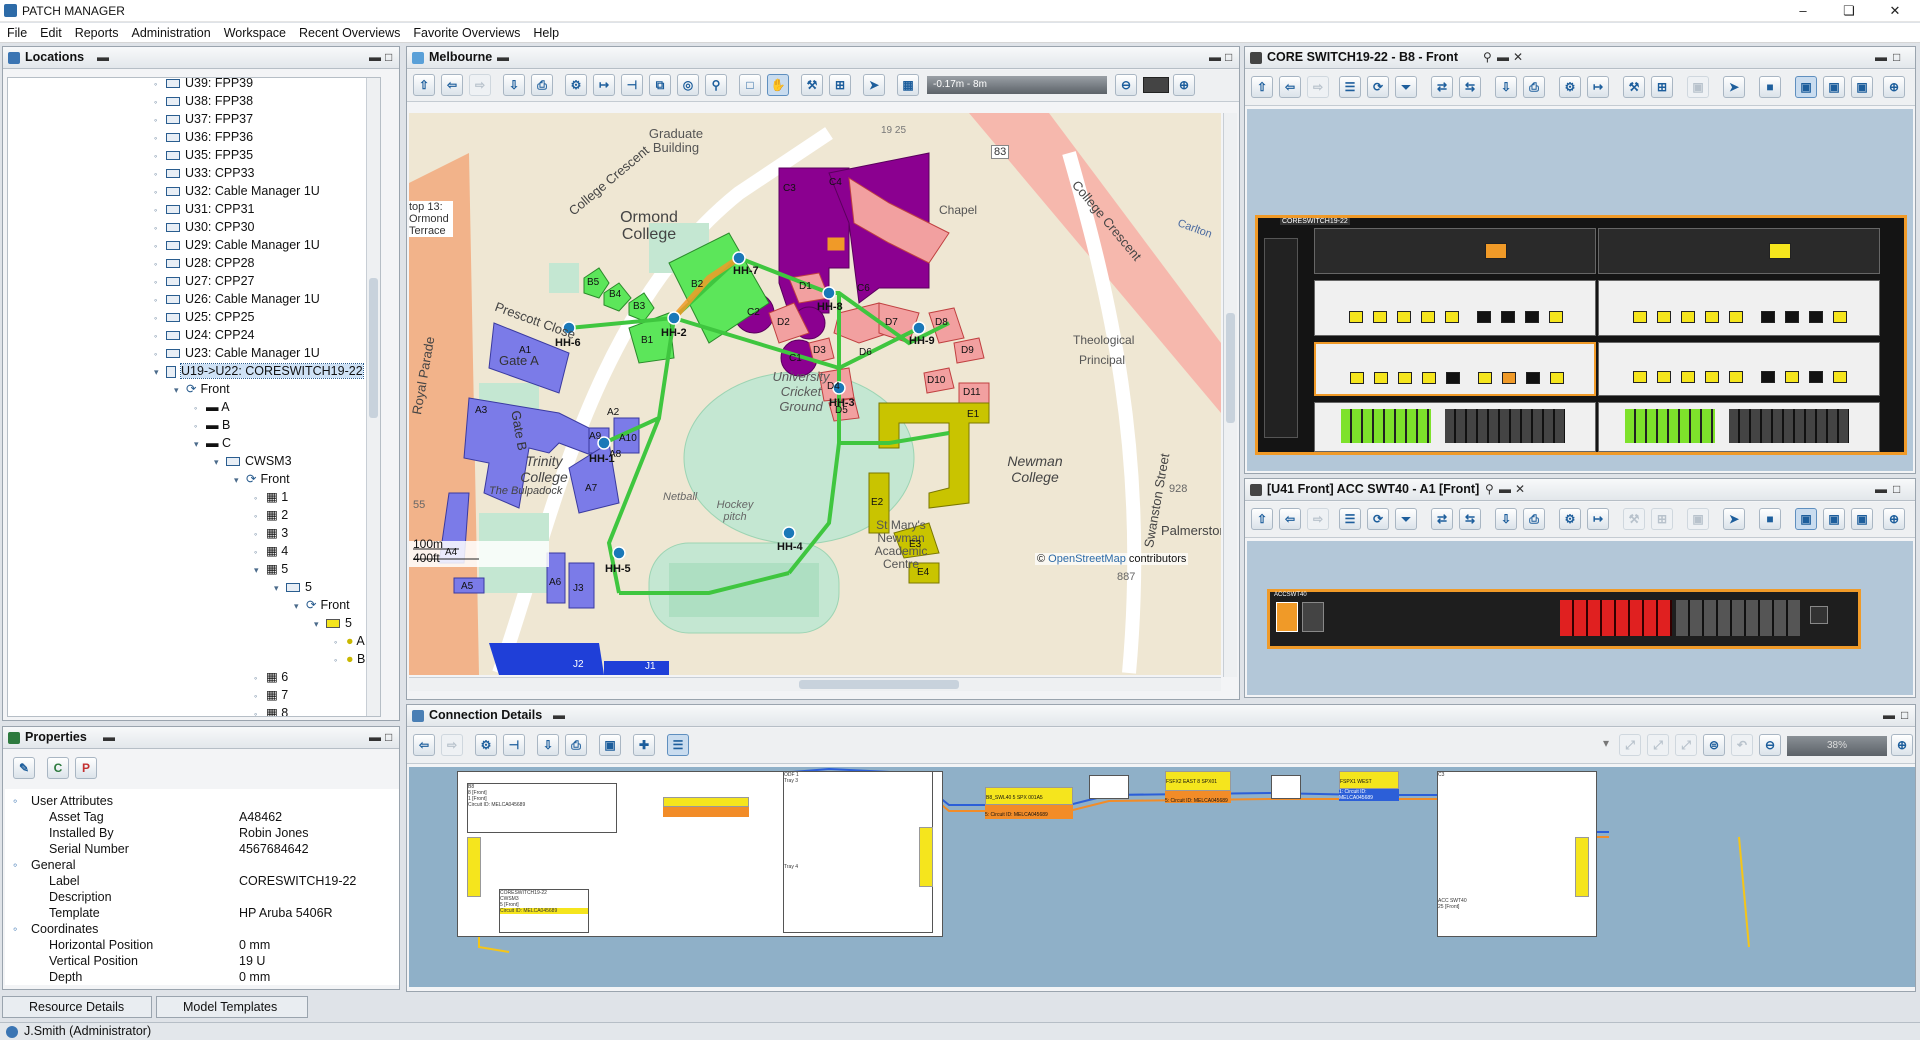  Describe the element at coordinates (1806, 519) in the screenshot. I see `front-view-icon: ▣` at that location.